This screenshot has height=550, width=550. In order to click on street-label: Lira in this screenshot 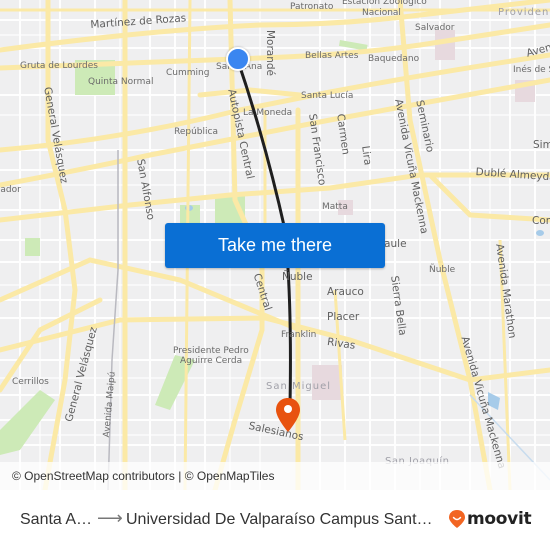, I will do `click(366, 156)`.